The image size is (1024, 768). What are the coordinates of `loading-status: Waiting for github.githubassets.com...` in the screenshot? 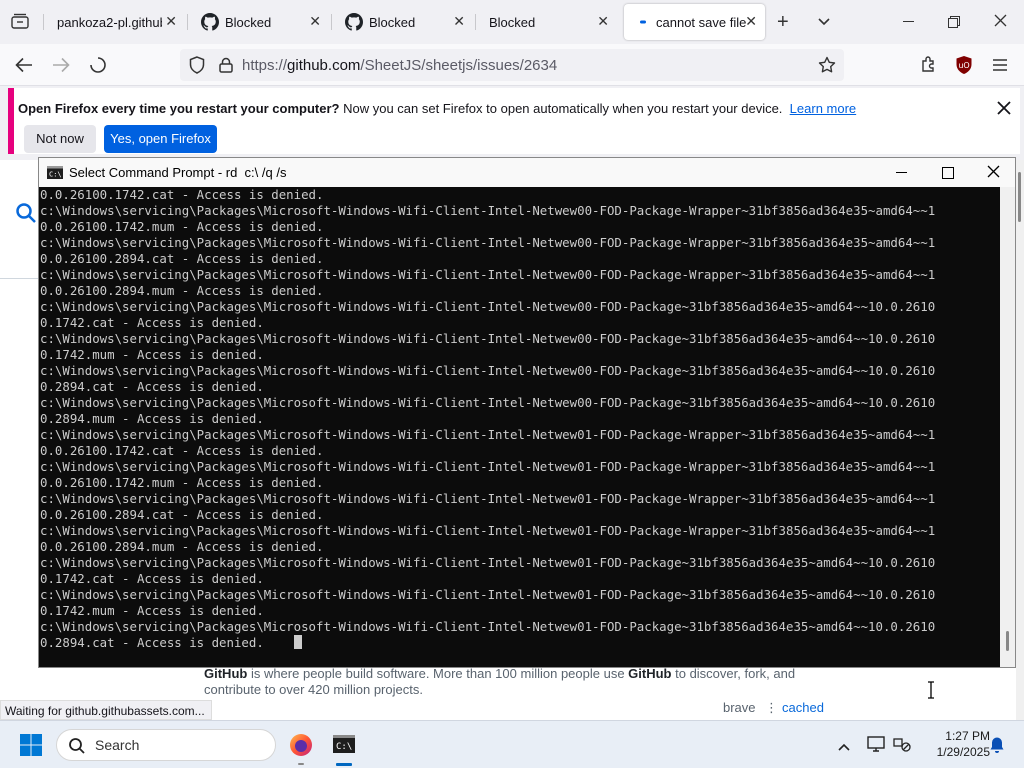 It's located at (106, 710).